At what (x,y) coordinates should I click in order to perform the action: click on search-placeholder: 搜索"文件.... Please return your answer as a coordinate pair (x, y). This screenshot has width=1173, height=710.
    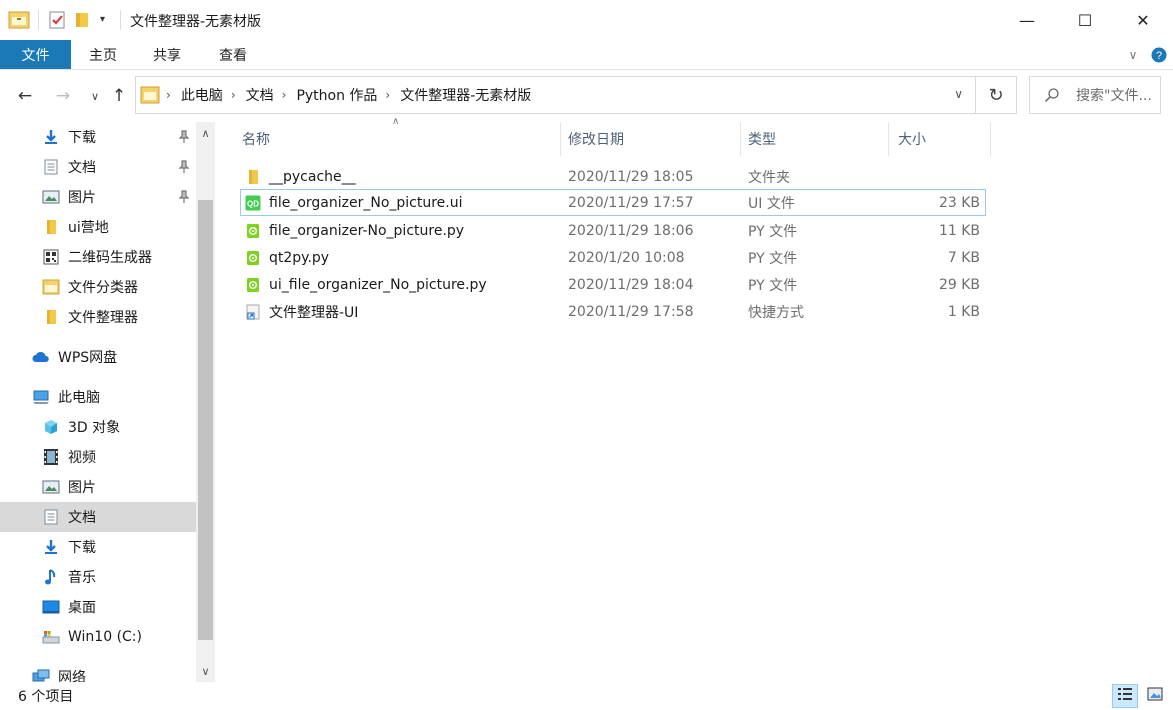
    Looking at the image, I should click on (1114, 96).